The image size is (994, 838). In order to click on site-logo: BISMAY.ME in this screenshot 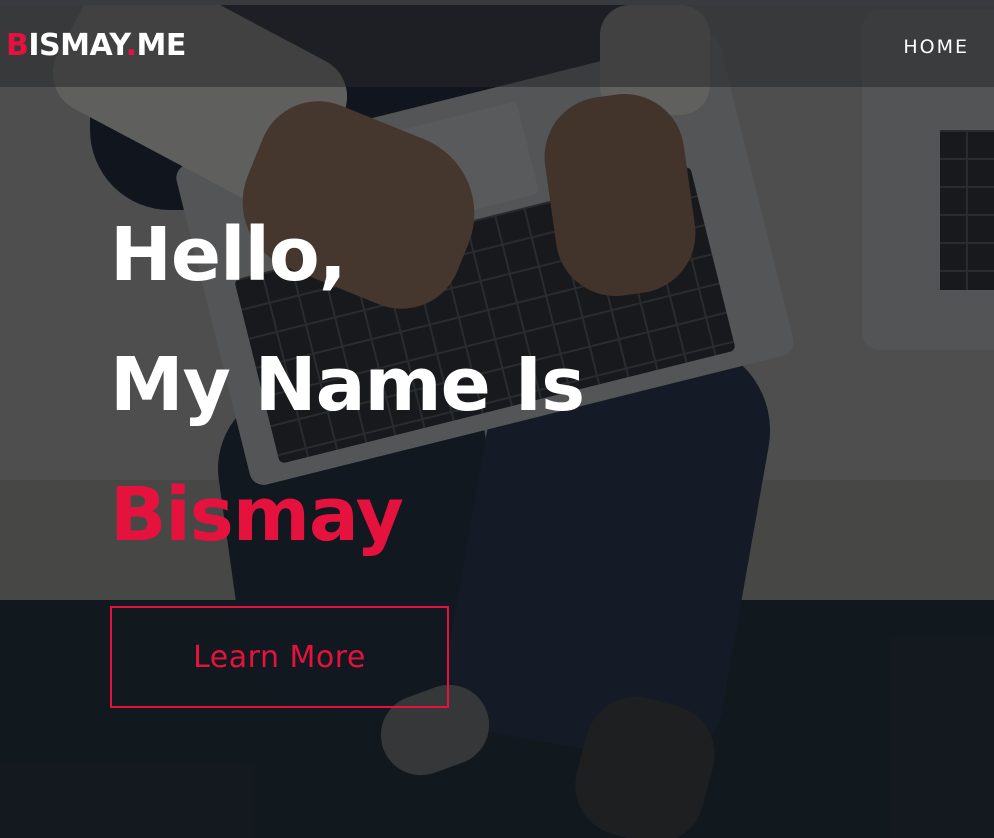, I will do `click(96, 46)`.